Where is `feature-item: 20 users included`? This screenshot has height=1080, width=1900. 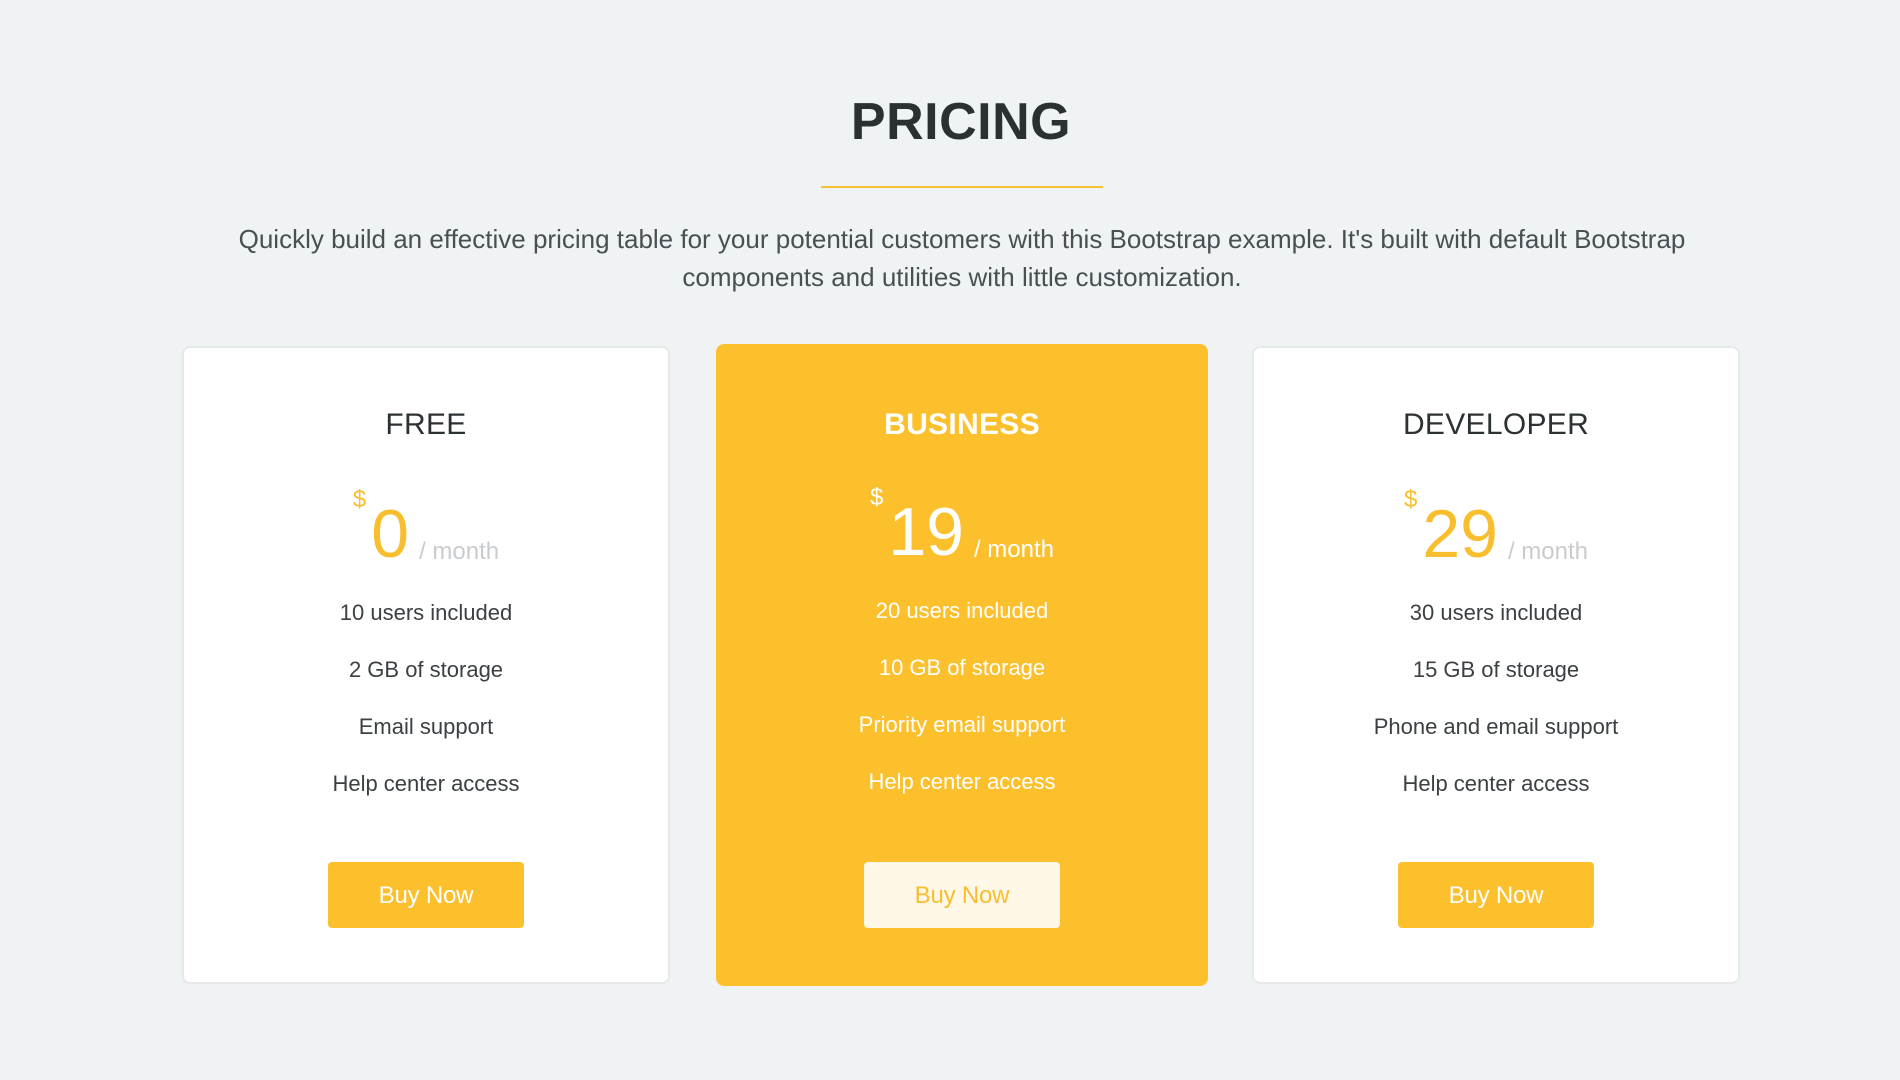
feature-item: 20 users included is located at coordinates (962, 610).